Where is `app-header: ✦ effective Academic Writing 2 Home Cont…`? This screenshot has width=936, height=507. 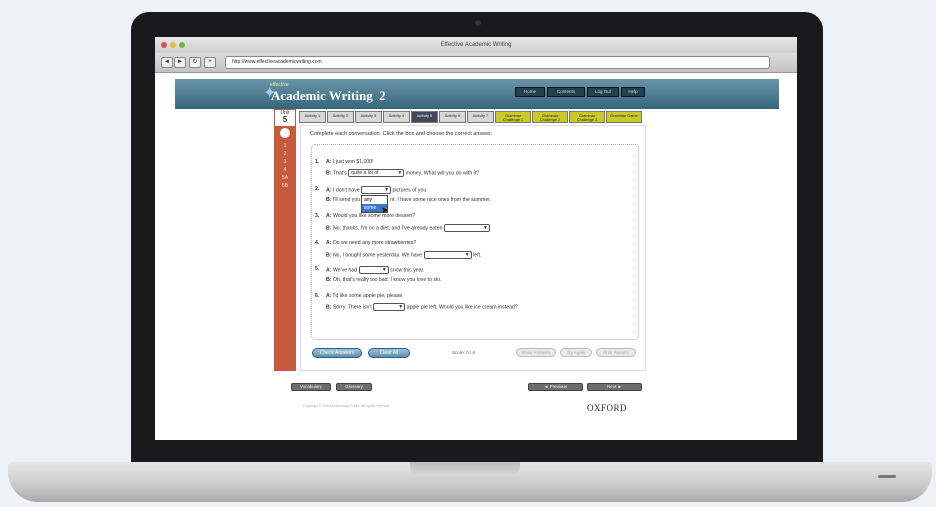 app-header: ✦ effective Academic Writing 2 Home Cont… is located at coordinates (477, 94).